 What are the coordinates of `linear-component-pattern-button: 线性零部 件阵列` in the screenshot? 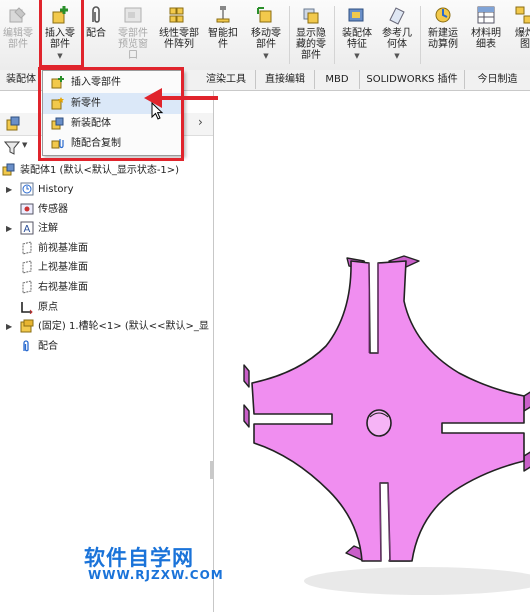 It's located at (179, 27).